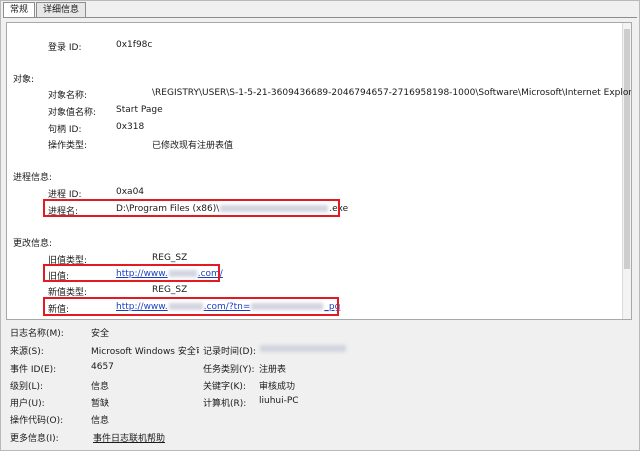 Image resolution: width=640 pixels, height=451 pixels. What do you see at coordinates (65, 48) in the screenshot?
I see `logon-id-label: 登录 ID:` at bounding box center [65, 48].